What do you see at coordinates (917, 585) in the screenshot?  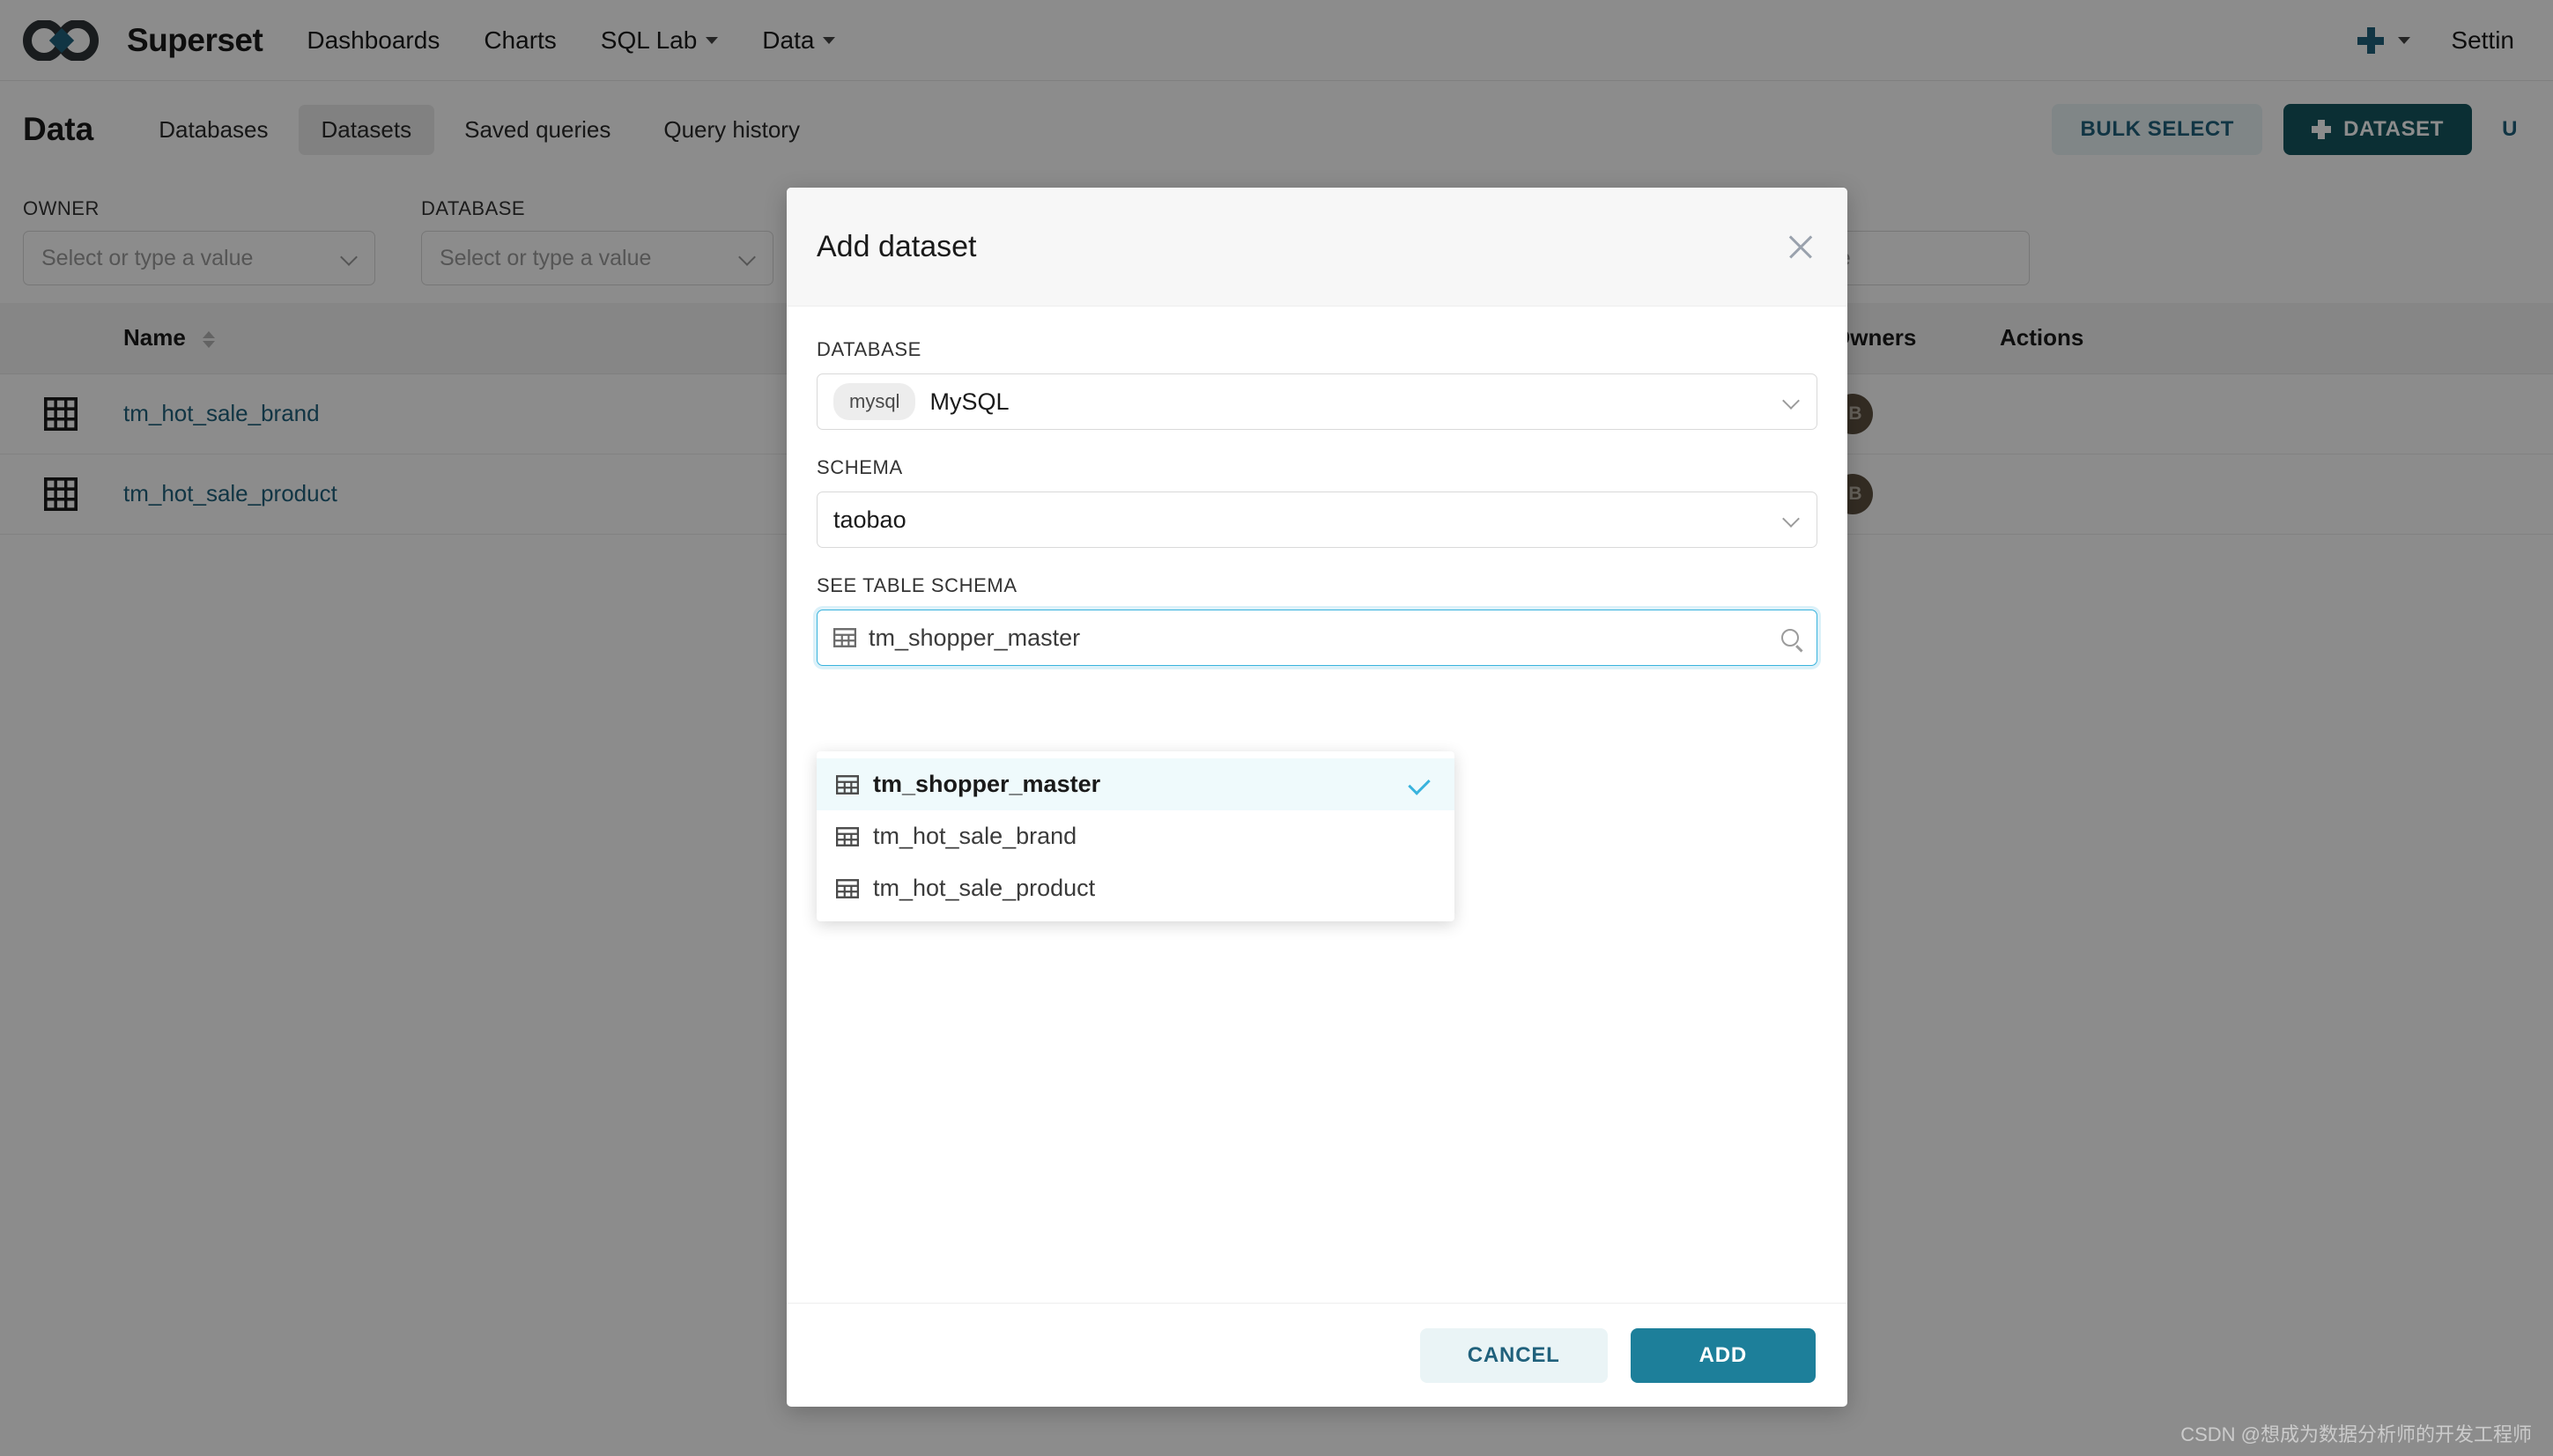 I see `label-table-schema: SEE TABLE SCHEMA` at bounding box center [917, 585].